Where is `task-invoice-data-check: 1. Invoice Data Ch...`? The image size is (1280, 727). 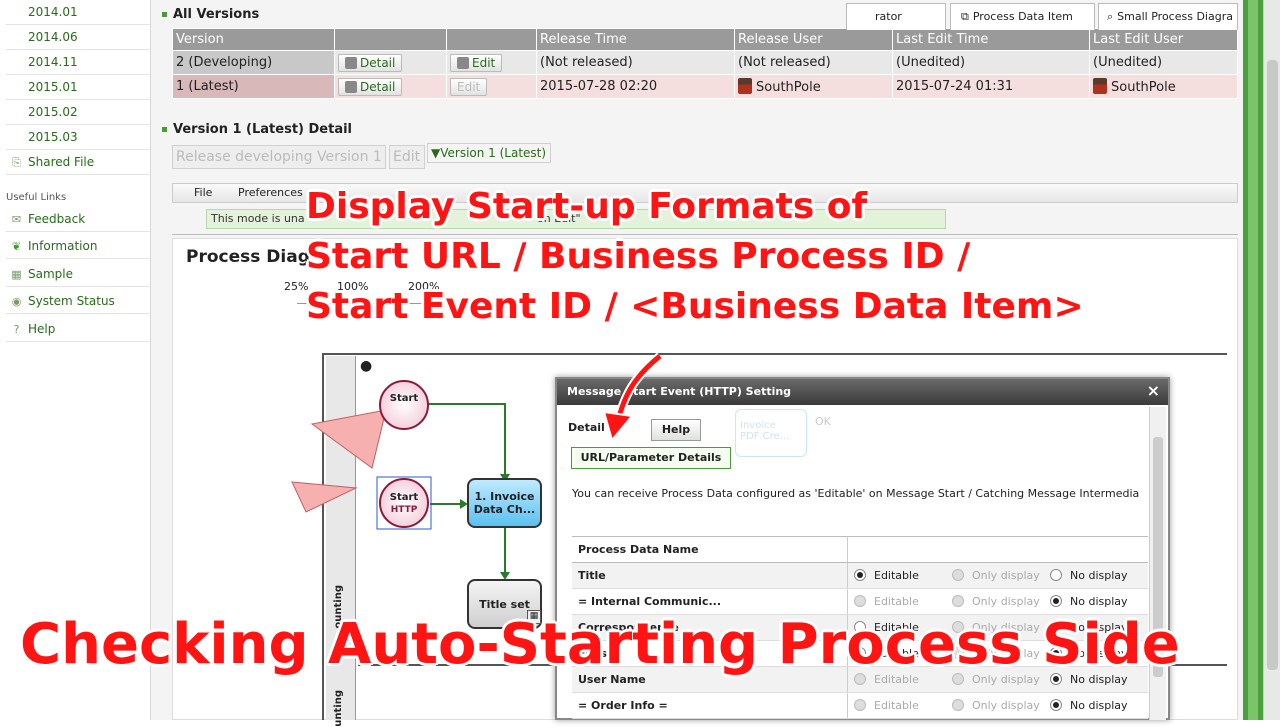 task-invoice-data-check: 1. Invoice Data Ch... is located at coordinates (504, 503).